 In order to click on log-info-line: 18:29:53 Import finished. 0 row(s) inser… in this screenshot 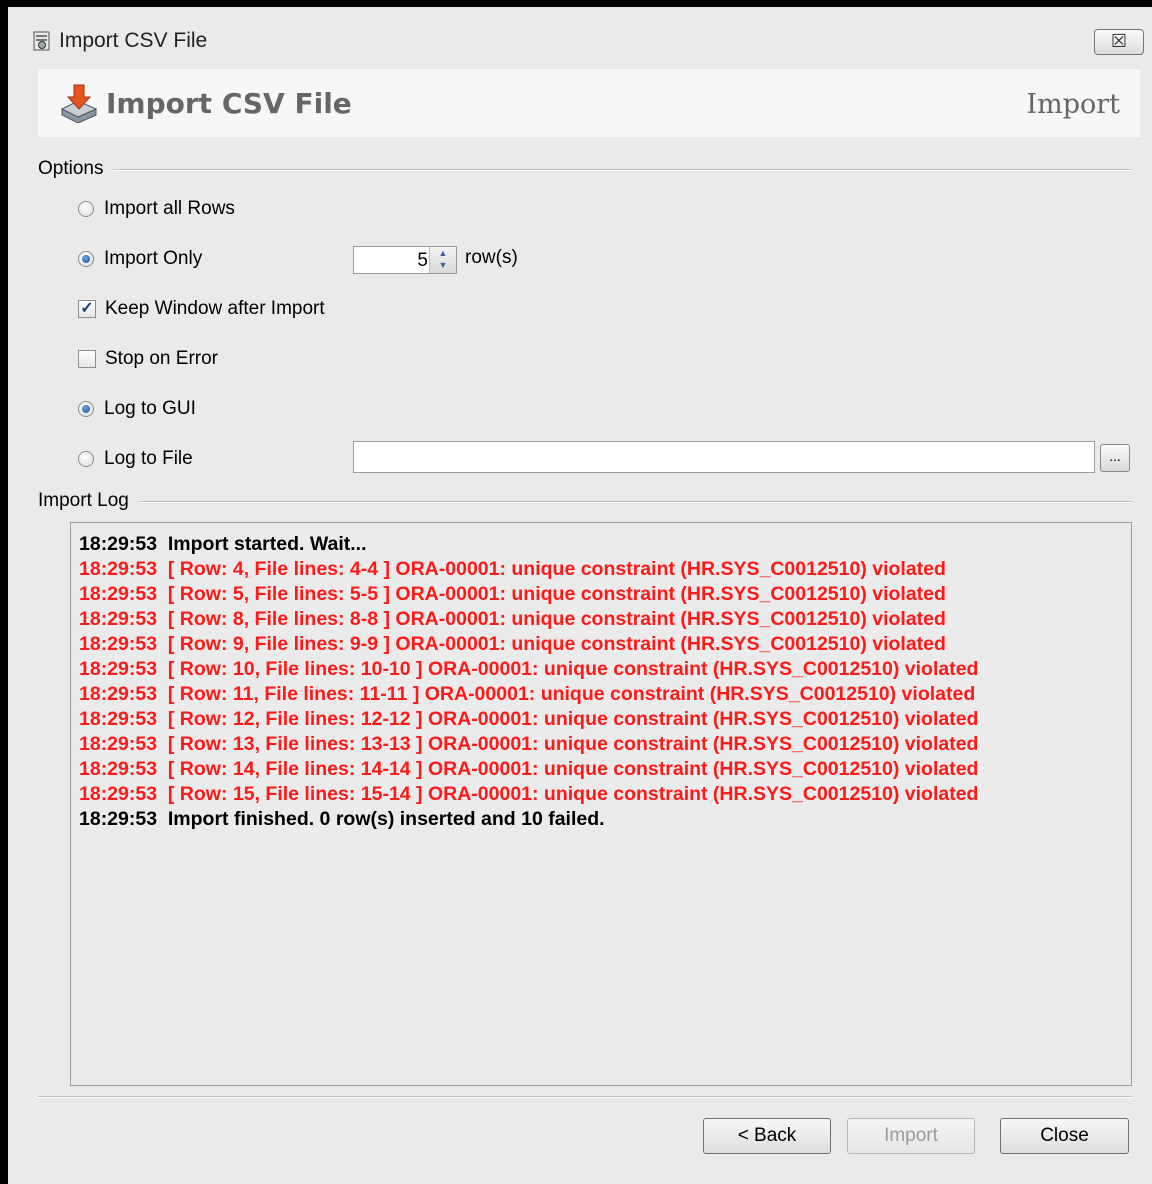, I will do `click(342, 819)`.